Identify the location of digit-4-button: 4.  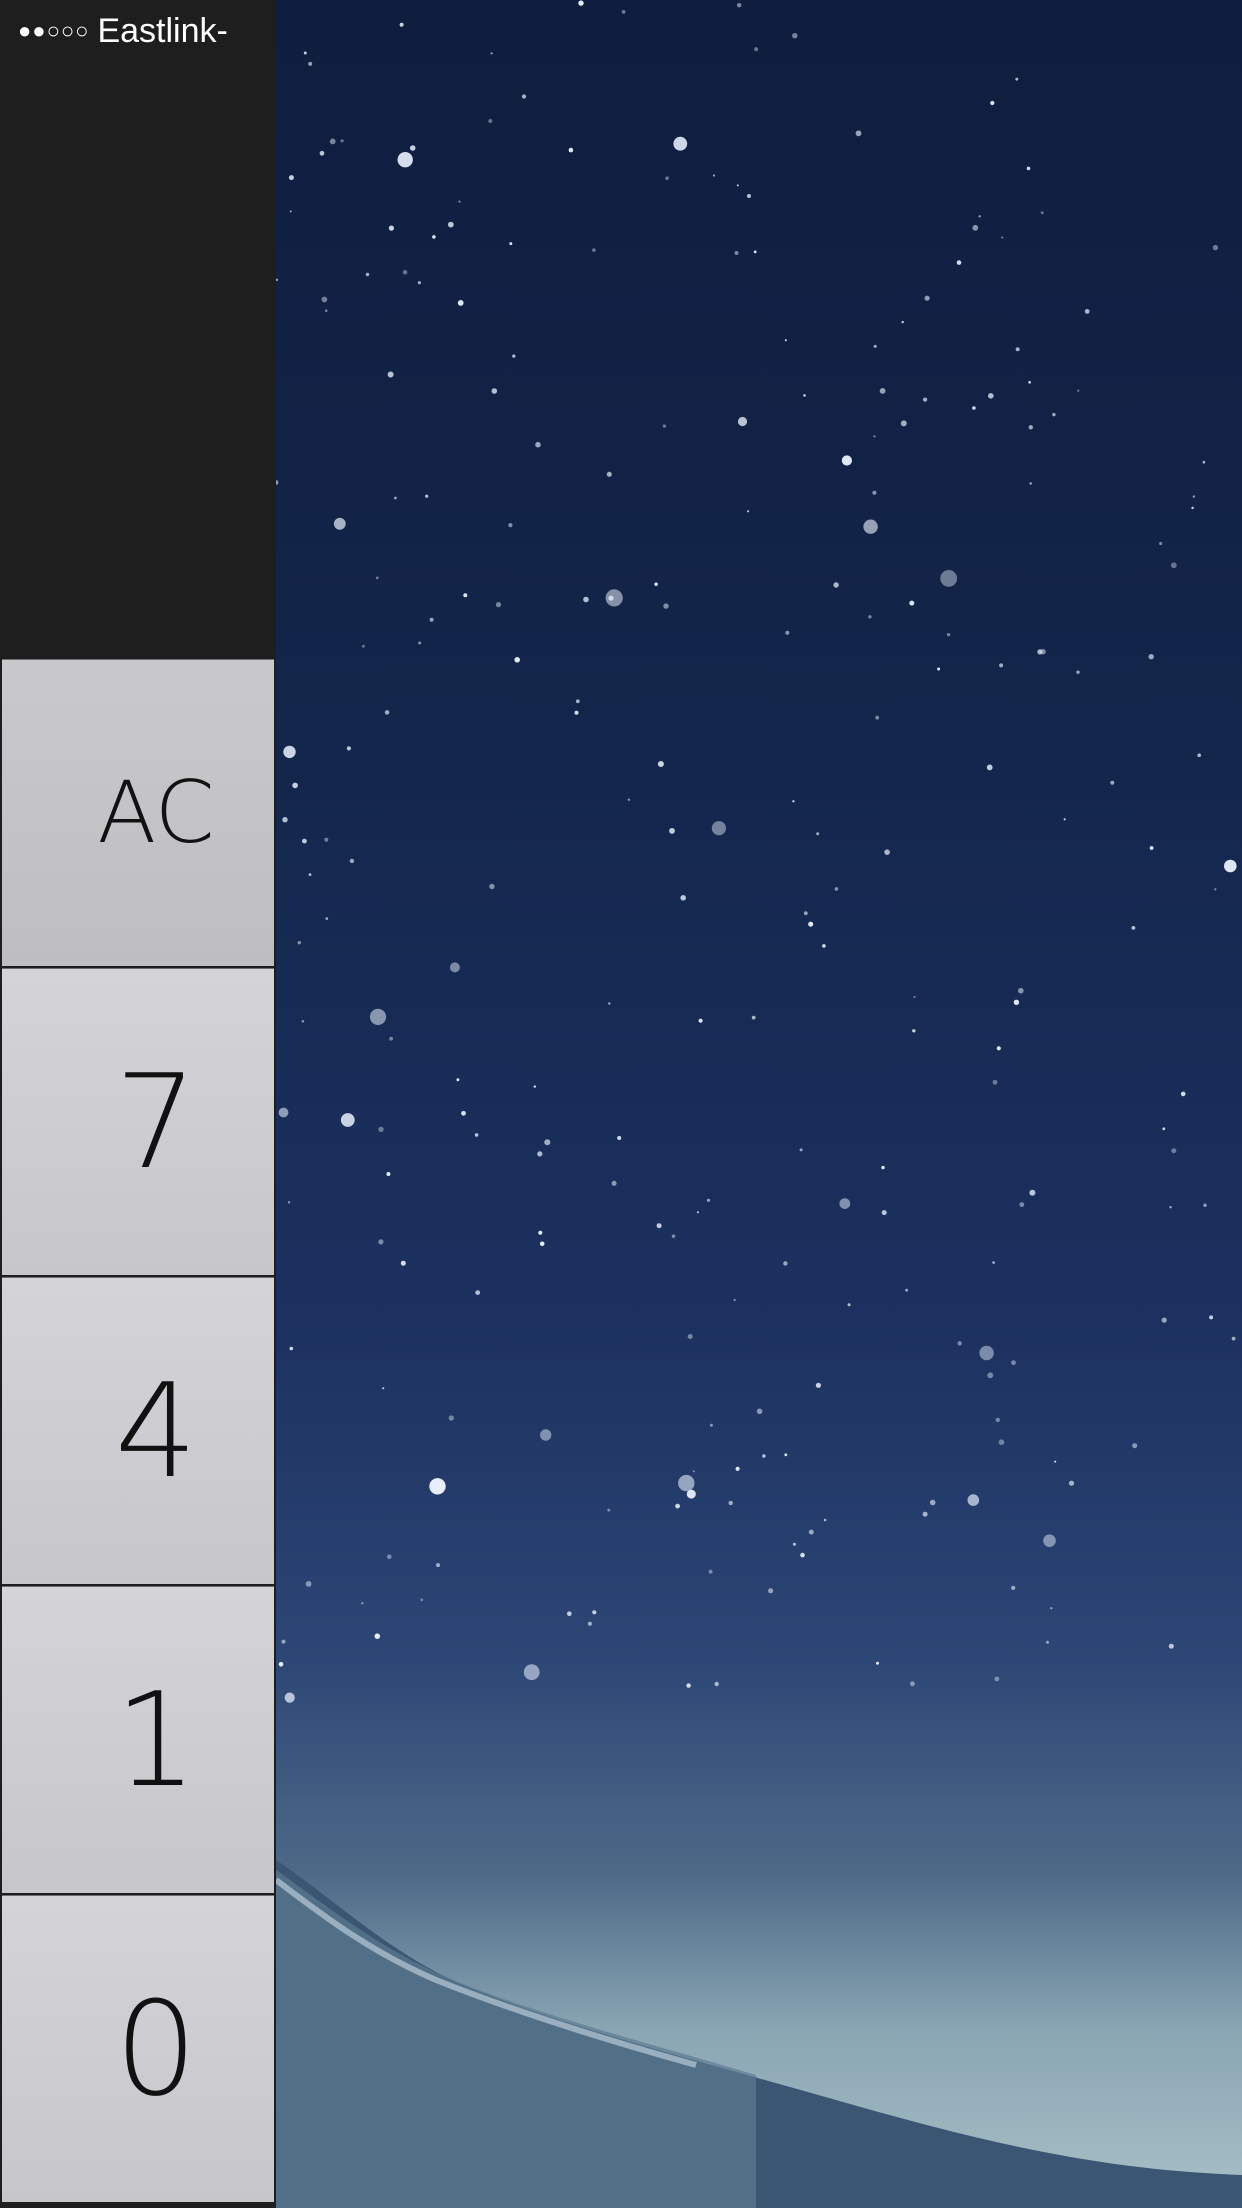
(138, 1430).